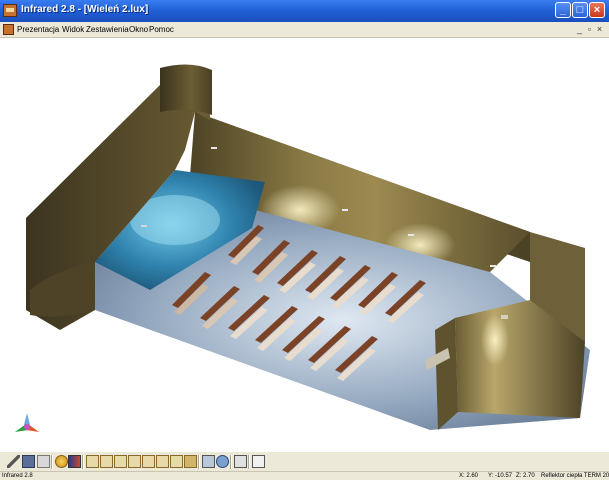 This screenshot has width=609, height=480. What do you see at coordinates (258, 461) in the screenshot?
I see `export-icon` at bounding box center [258, 461].